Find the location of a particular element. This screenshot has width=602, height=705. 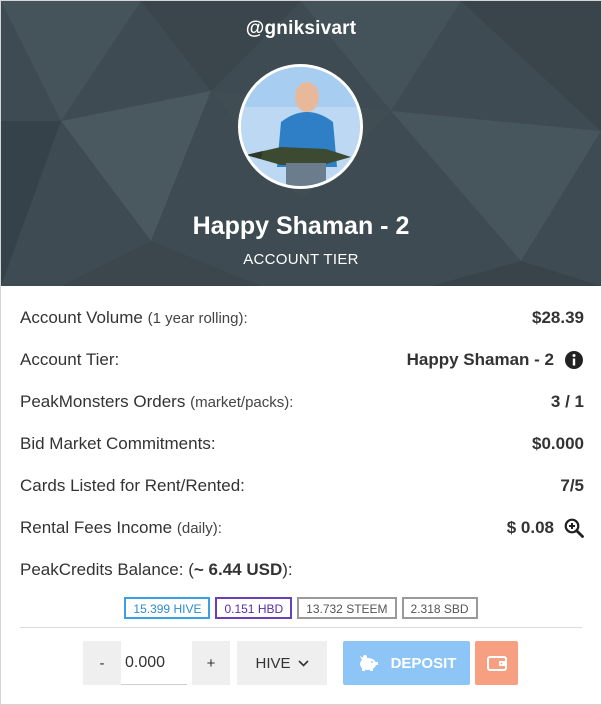

orders-value: 3 / 1 is located at coordinates (567, 401).